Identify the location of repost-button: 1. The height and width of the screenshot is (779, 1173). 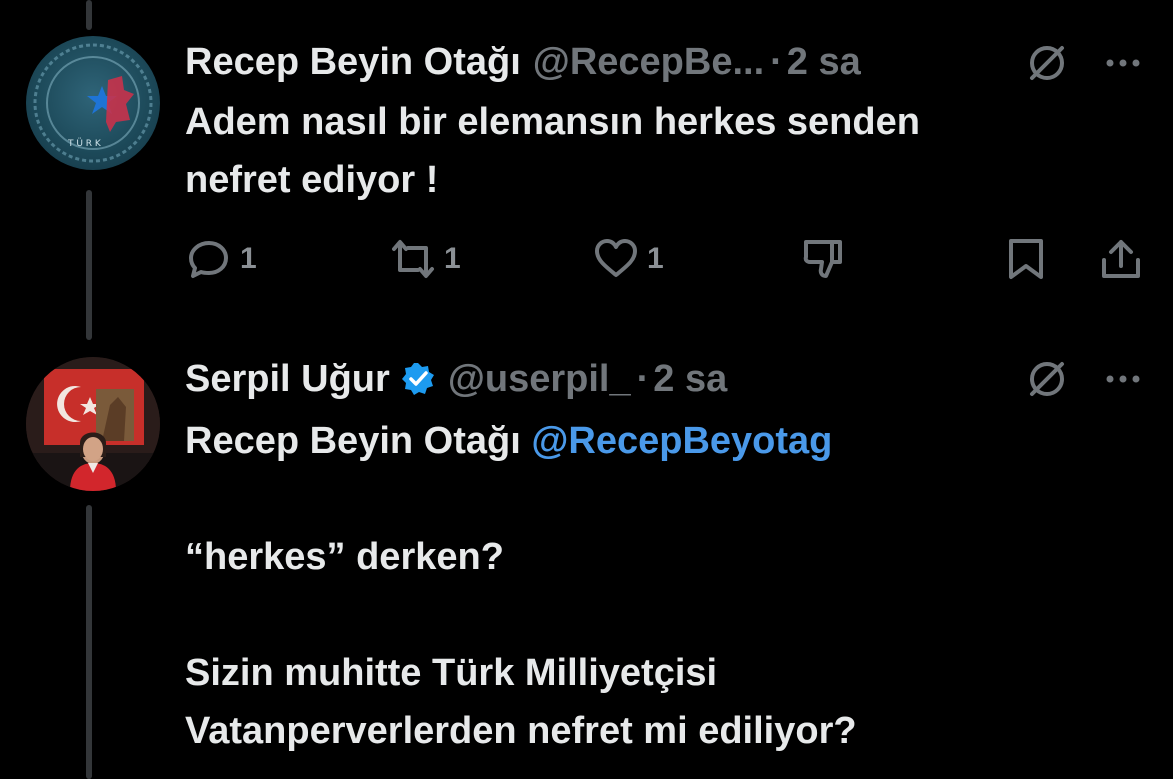
(425, 259).